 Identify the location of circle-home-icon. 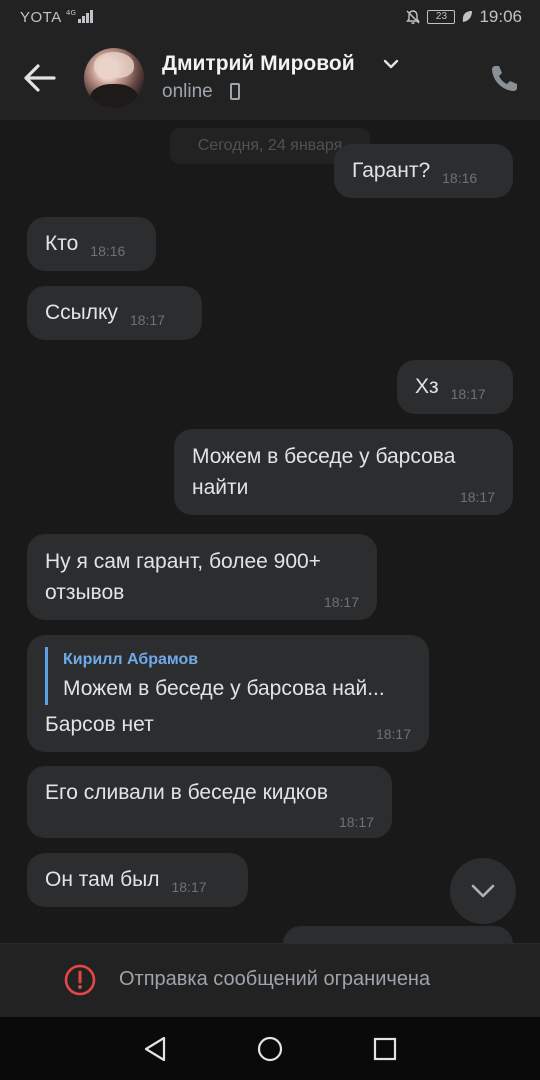
(270, 1049).